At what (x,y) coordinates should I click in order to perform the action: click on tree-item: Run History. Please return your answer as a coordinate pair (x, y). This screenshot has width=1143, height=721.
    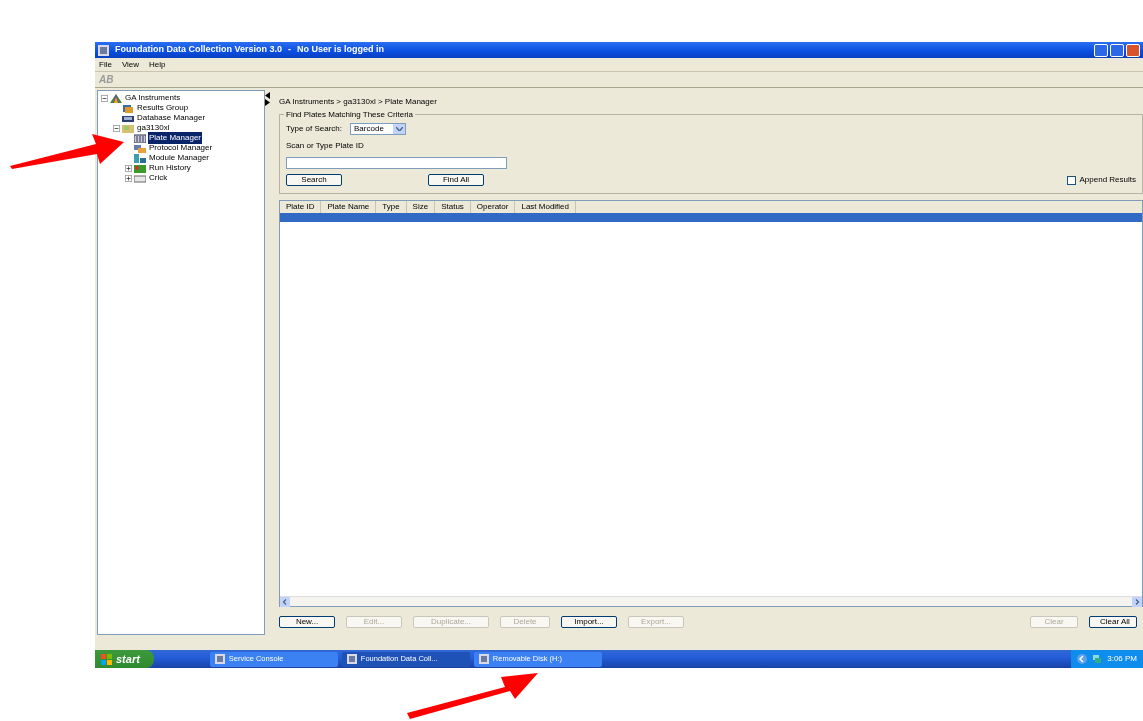
    Looking at the image, I should click on (170, 168).